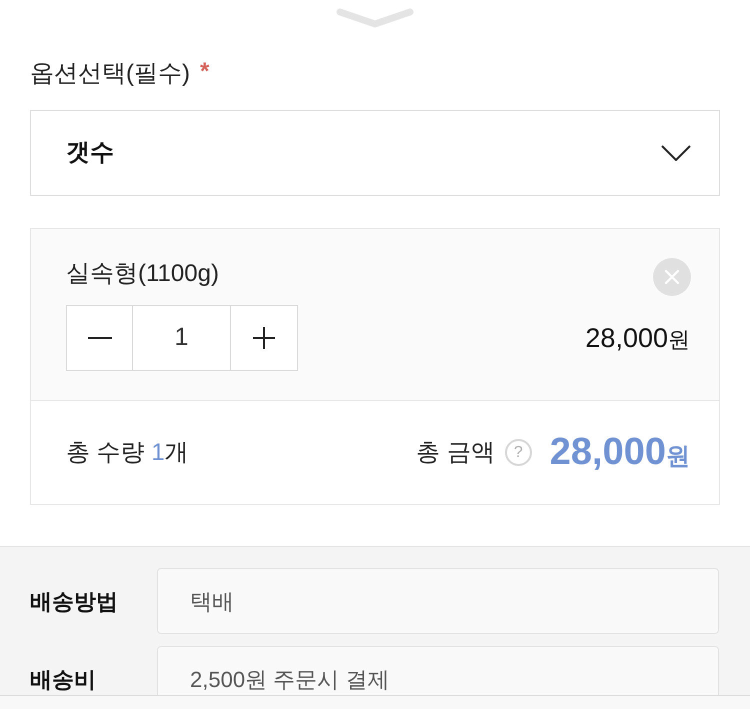 The height and width of the screenshot is (709, 750). I want to click on delivery-label: 배송비, so click(63, 680).